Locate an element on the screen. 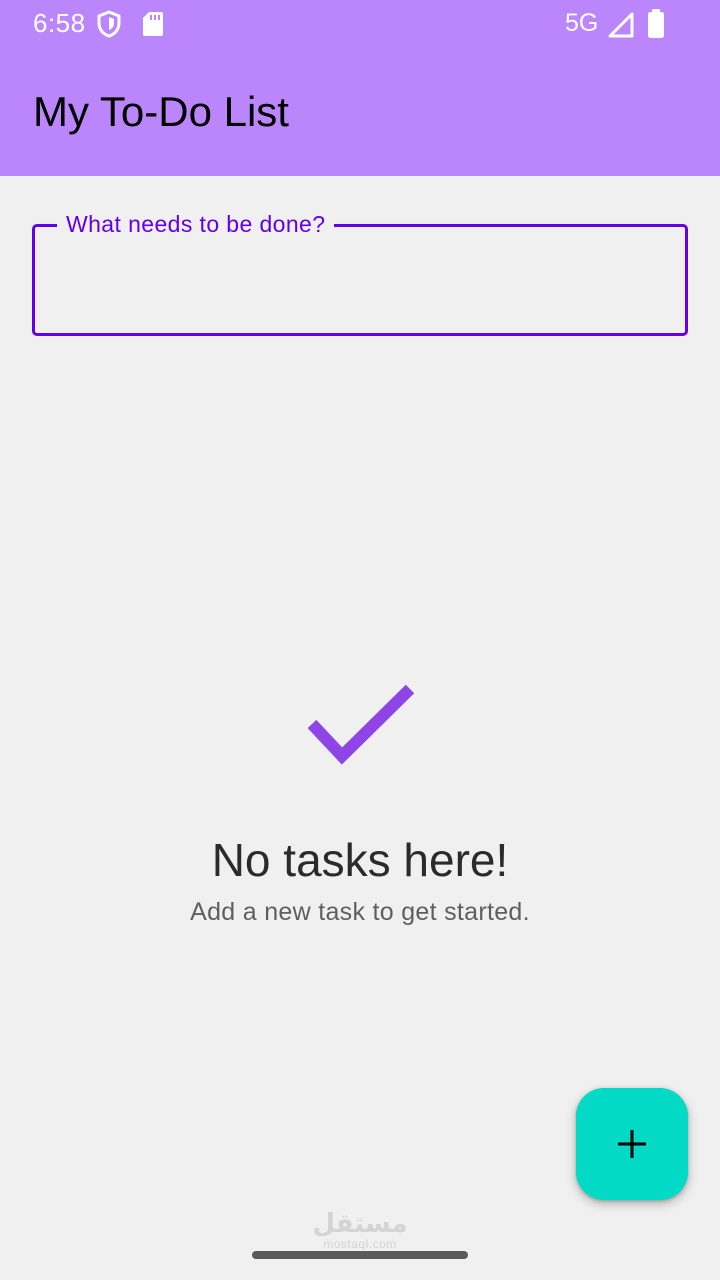 Image resolution: width=720 pixels, height=1280 pixels. app-title: My To-Do List is located at coordinates (161, 111).